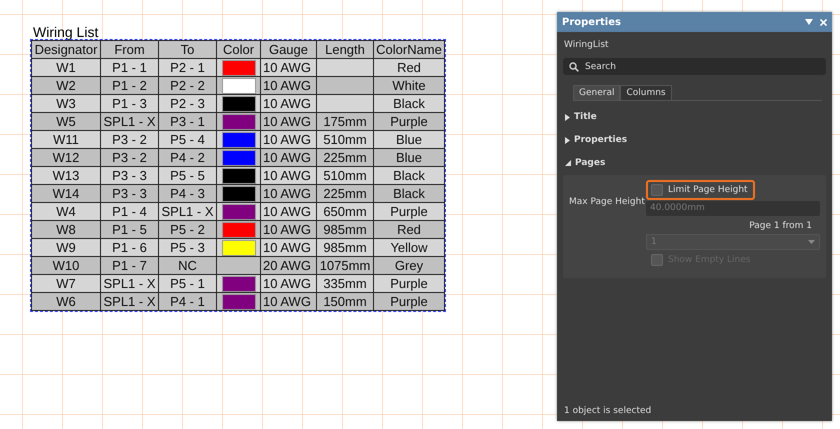 The width and height of the screenshot is (840, 429). I want to click on table-cell: 650mm, so click(345, 211).